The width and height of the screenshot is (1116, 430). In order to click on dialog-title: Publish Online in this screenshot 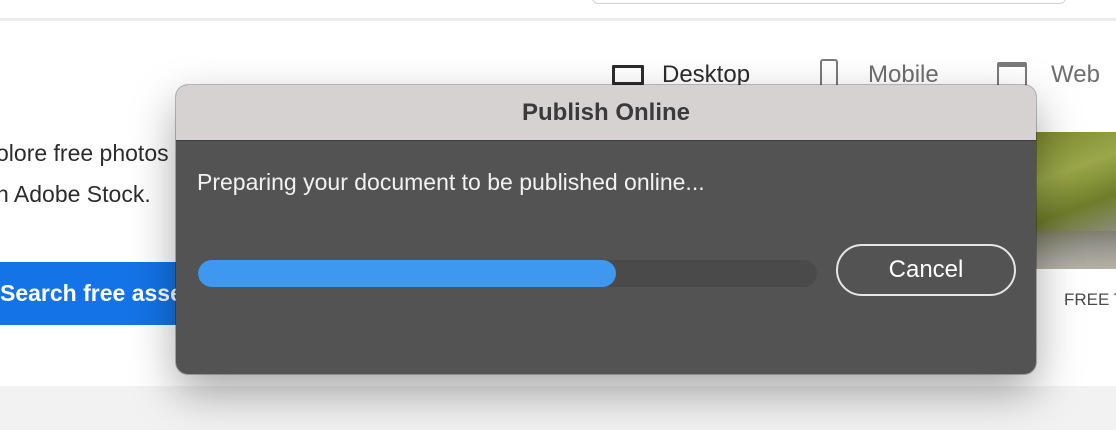, I will do `click(606, 113)`.